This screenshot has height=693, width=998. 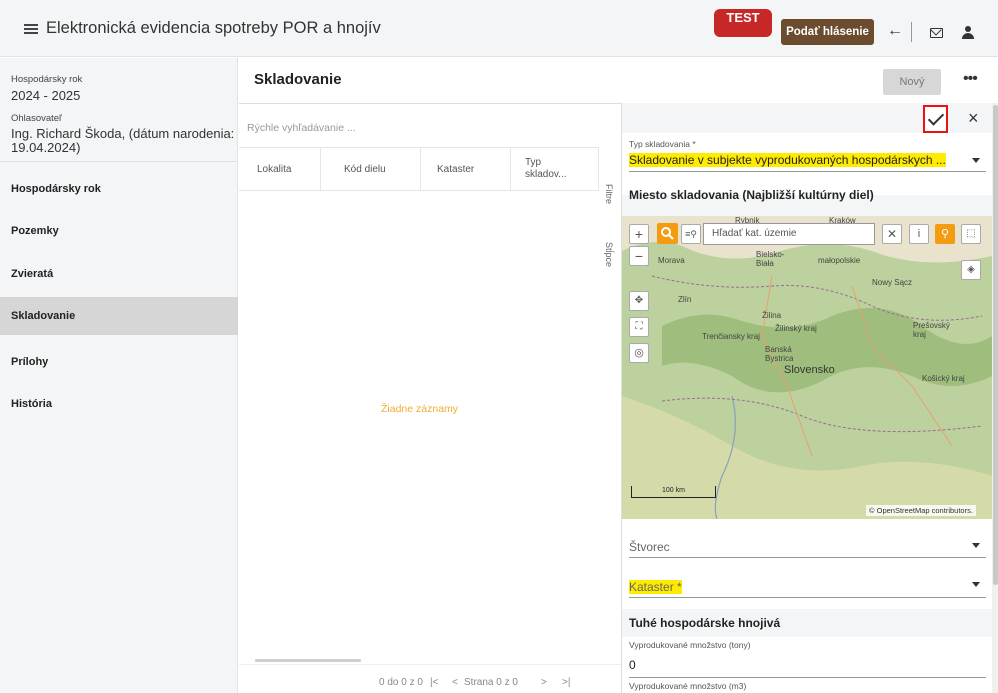 I want to click on map-place: Žilina, so click(x=772, y=315).